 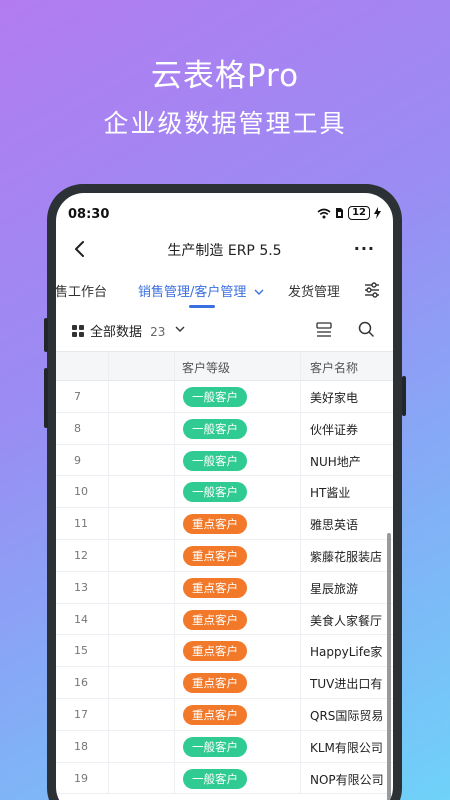 I want to click on page-title: 生产制造 ERP 5.5, so click(x=224, y=251).